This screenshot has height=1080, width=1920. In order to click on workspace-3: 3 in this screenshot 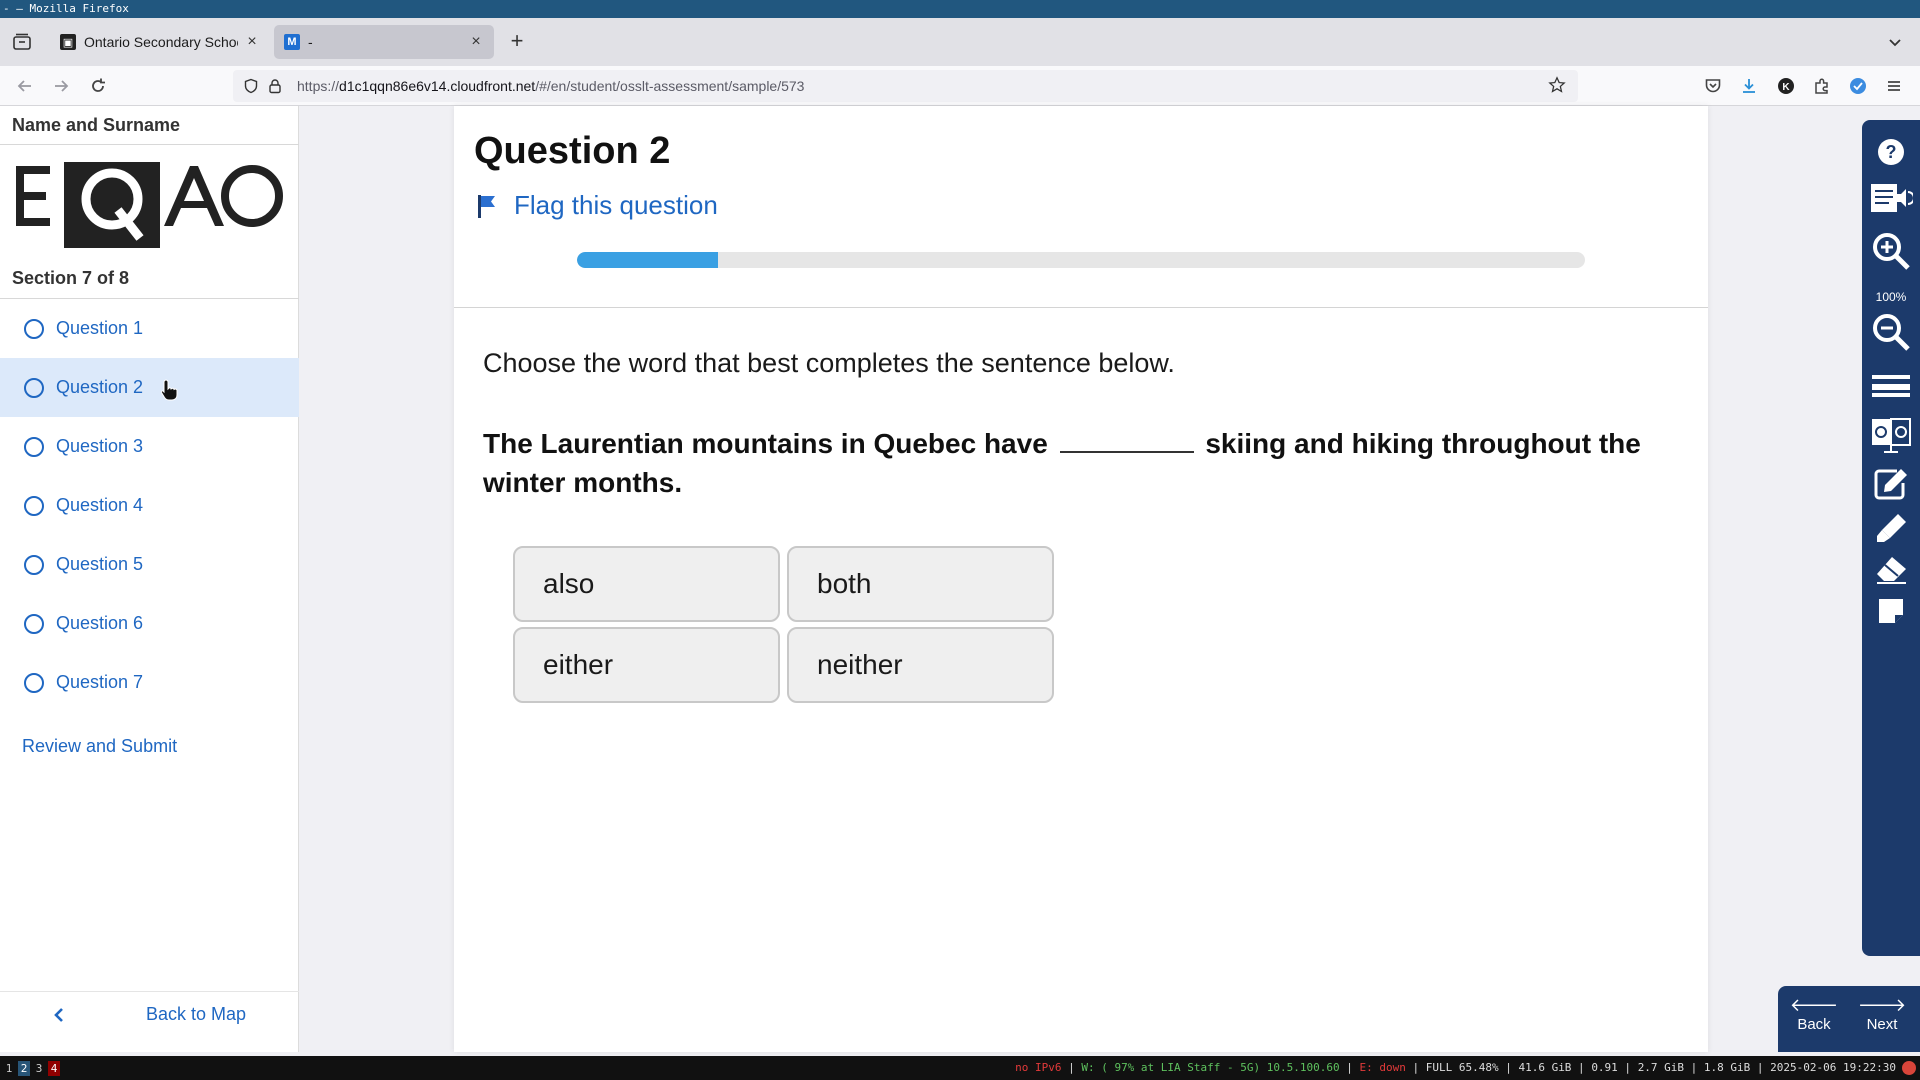, I will do `click(39, 1068)`.